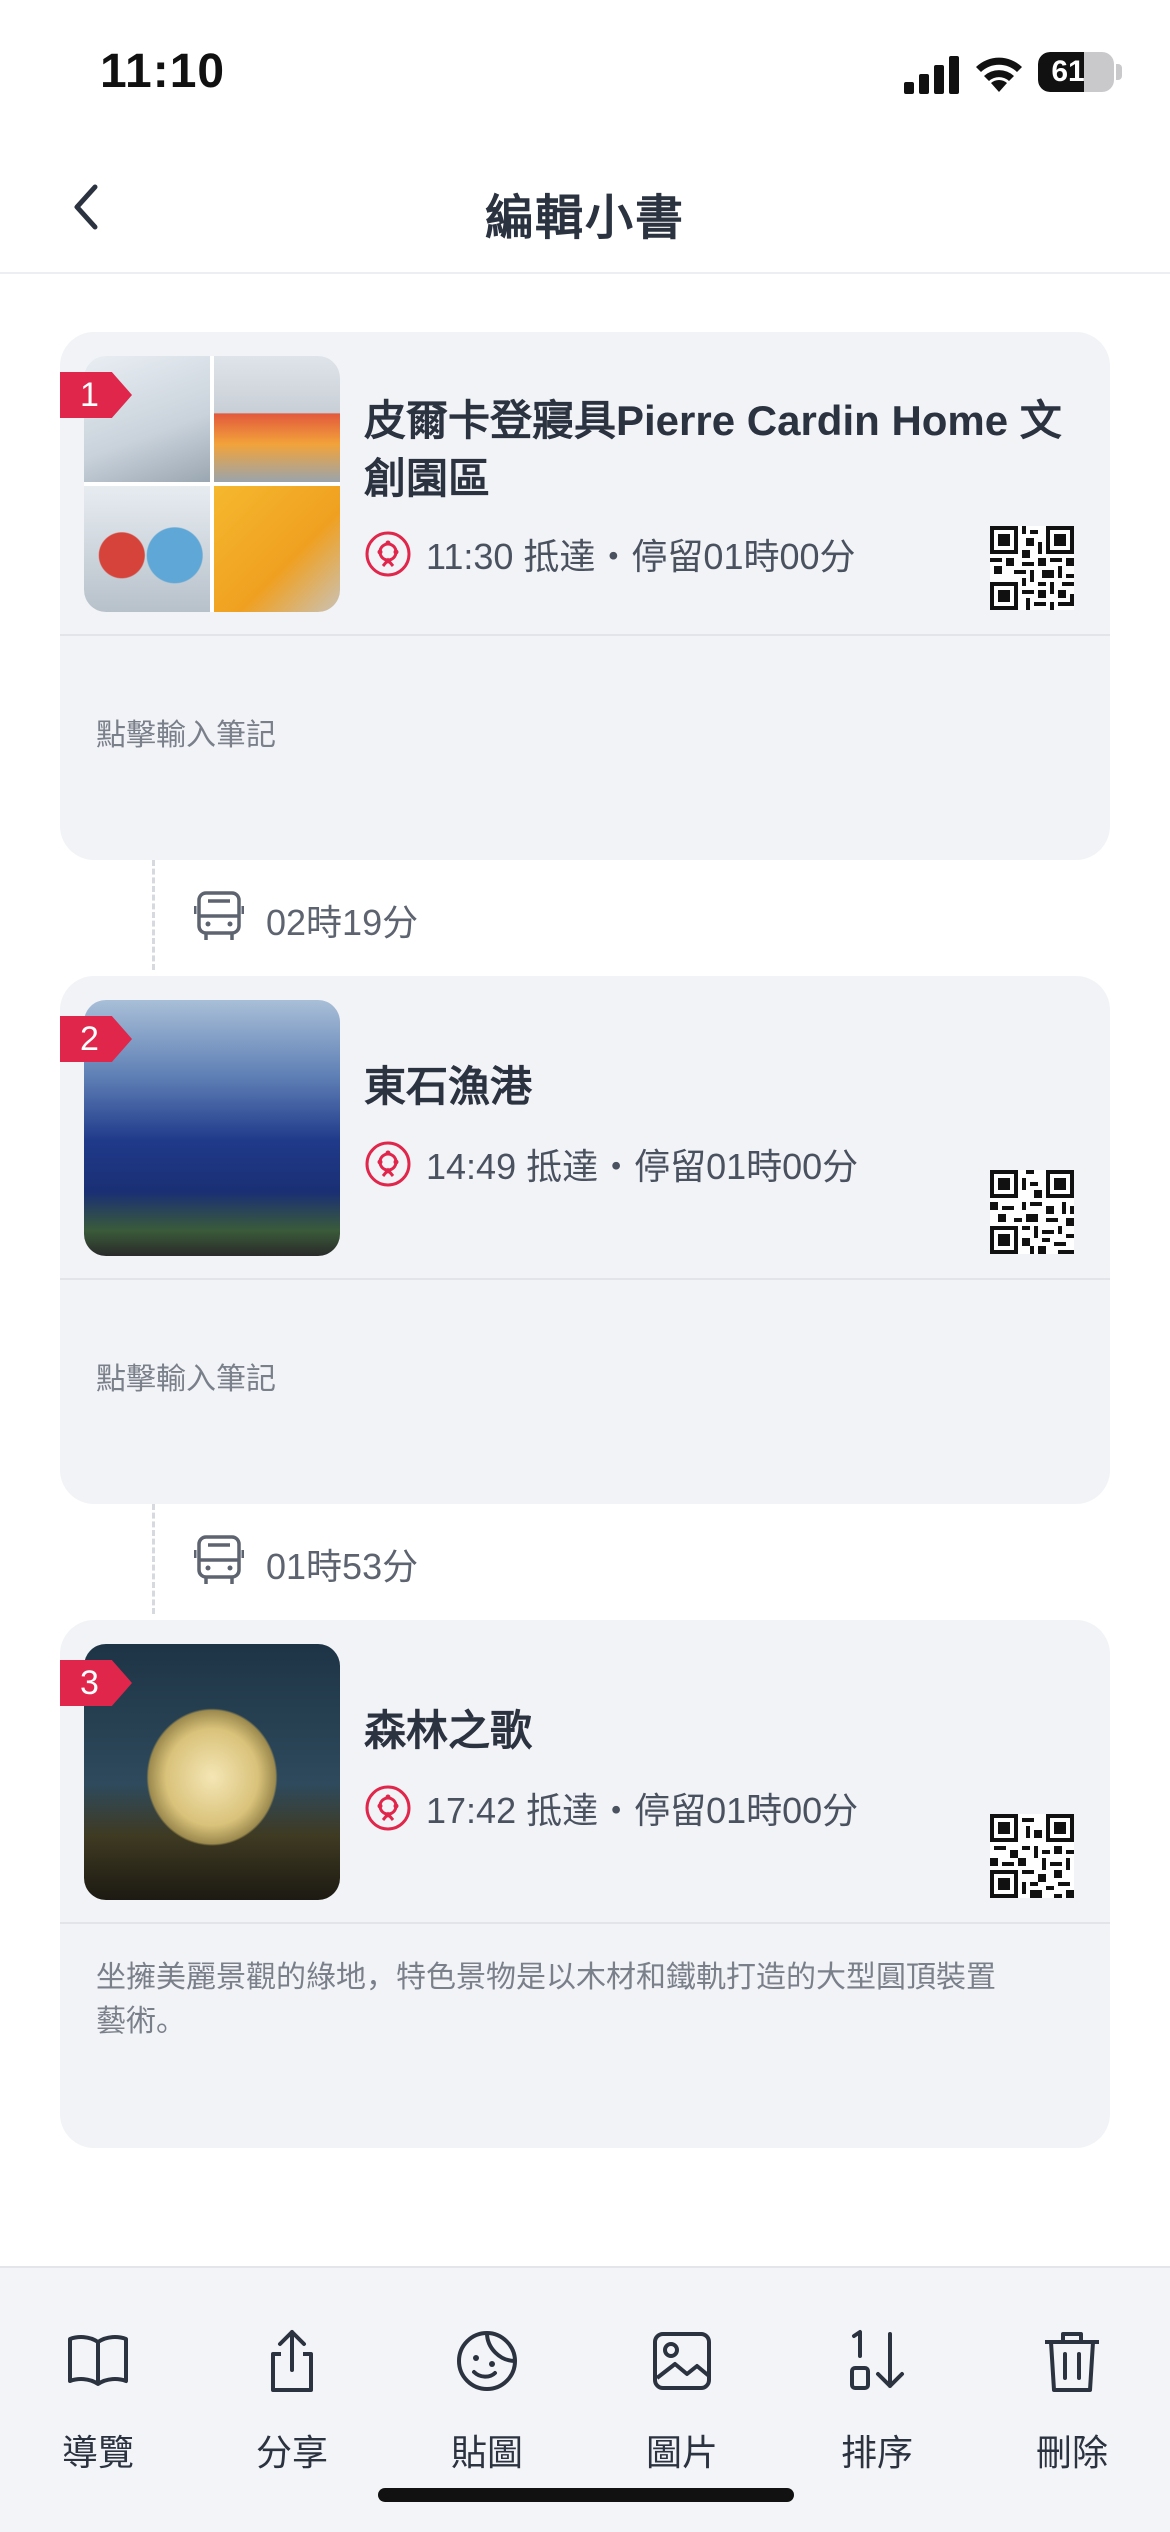  I want to click on stop-arrival-text: 17:42 抵達・停留01時00分, so click(642, 1810).